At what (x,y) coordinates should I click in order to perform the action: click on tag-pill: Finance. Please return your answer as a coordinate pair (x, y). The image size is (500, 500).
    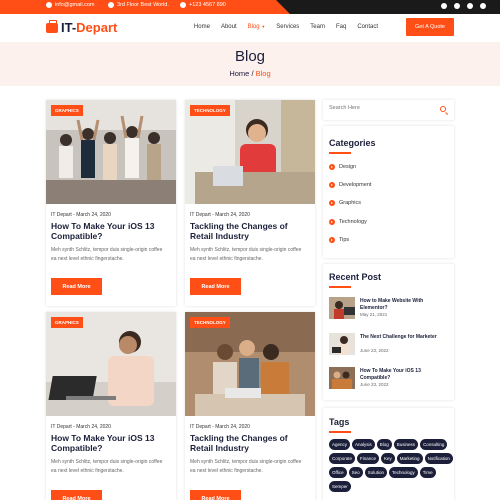
    Looking at the image, I should click on (368, 458).